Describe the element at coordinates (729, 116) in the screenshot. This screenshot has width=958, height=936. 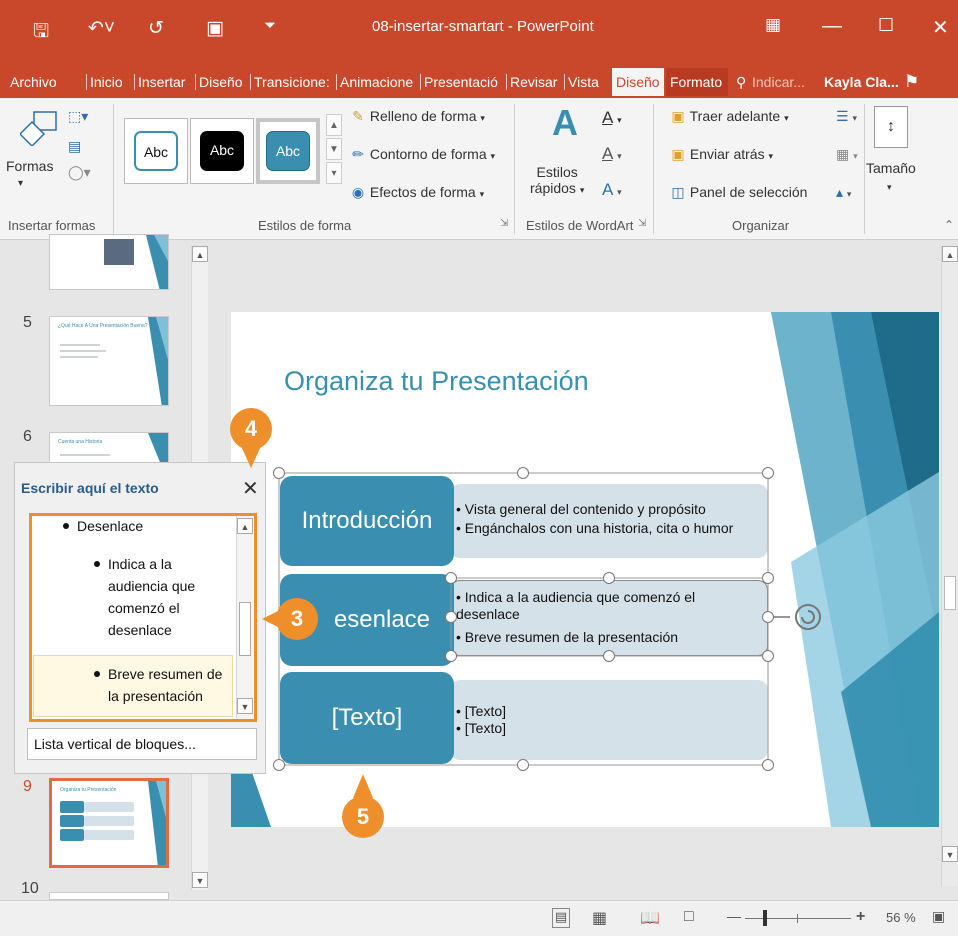
I see `bring-forward-button: ▣ Traer adelante ▾` at that location.